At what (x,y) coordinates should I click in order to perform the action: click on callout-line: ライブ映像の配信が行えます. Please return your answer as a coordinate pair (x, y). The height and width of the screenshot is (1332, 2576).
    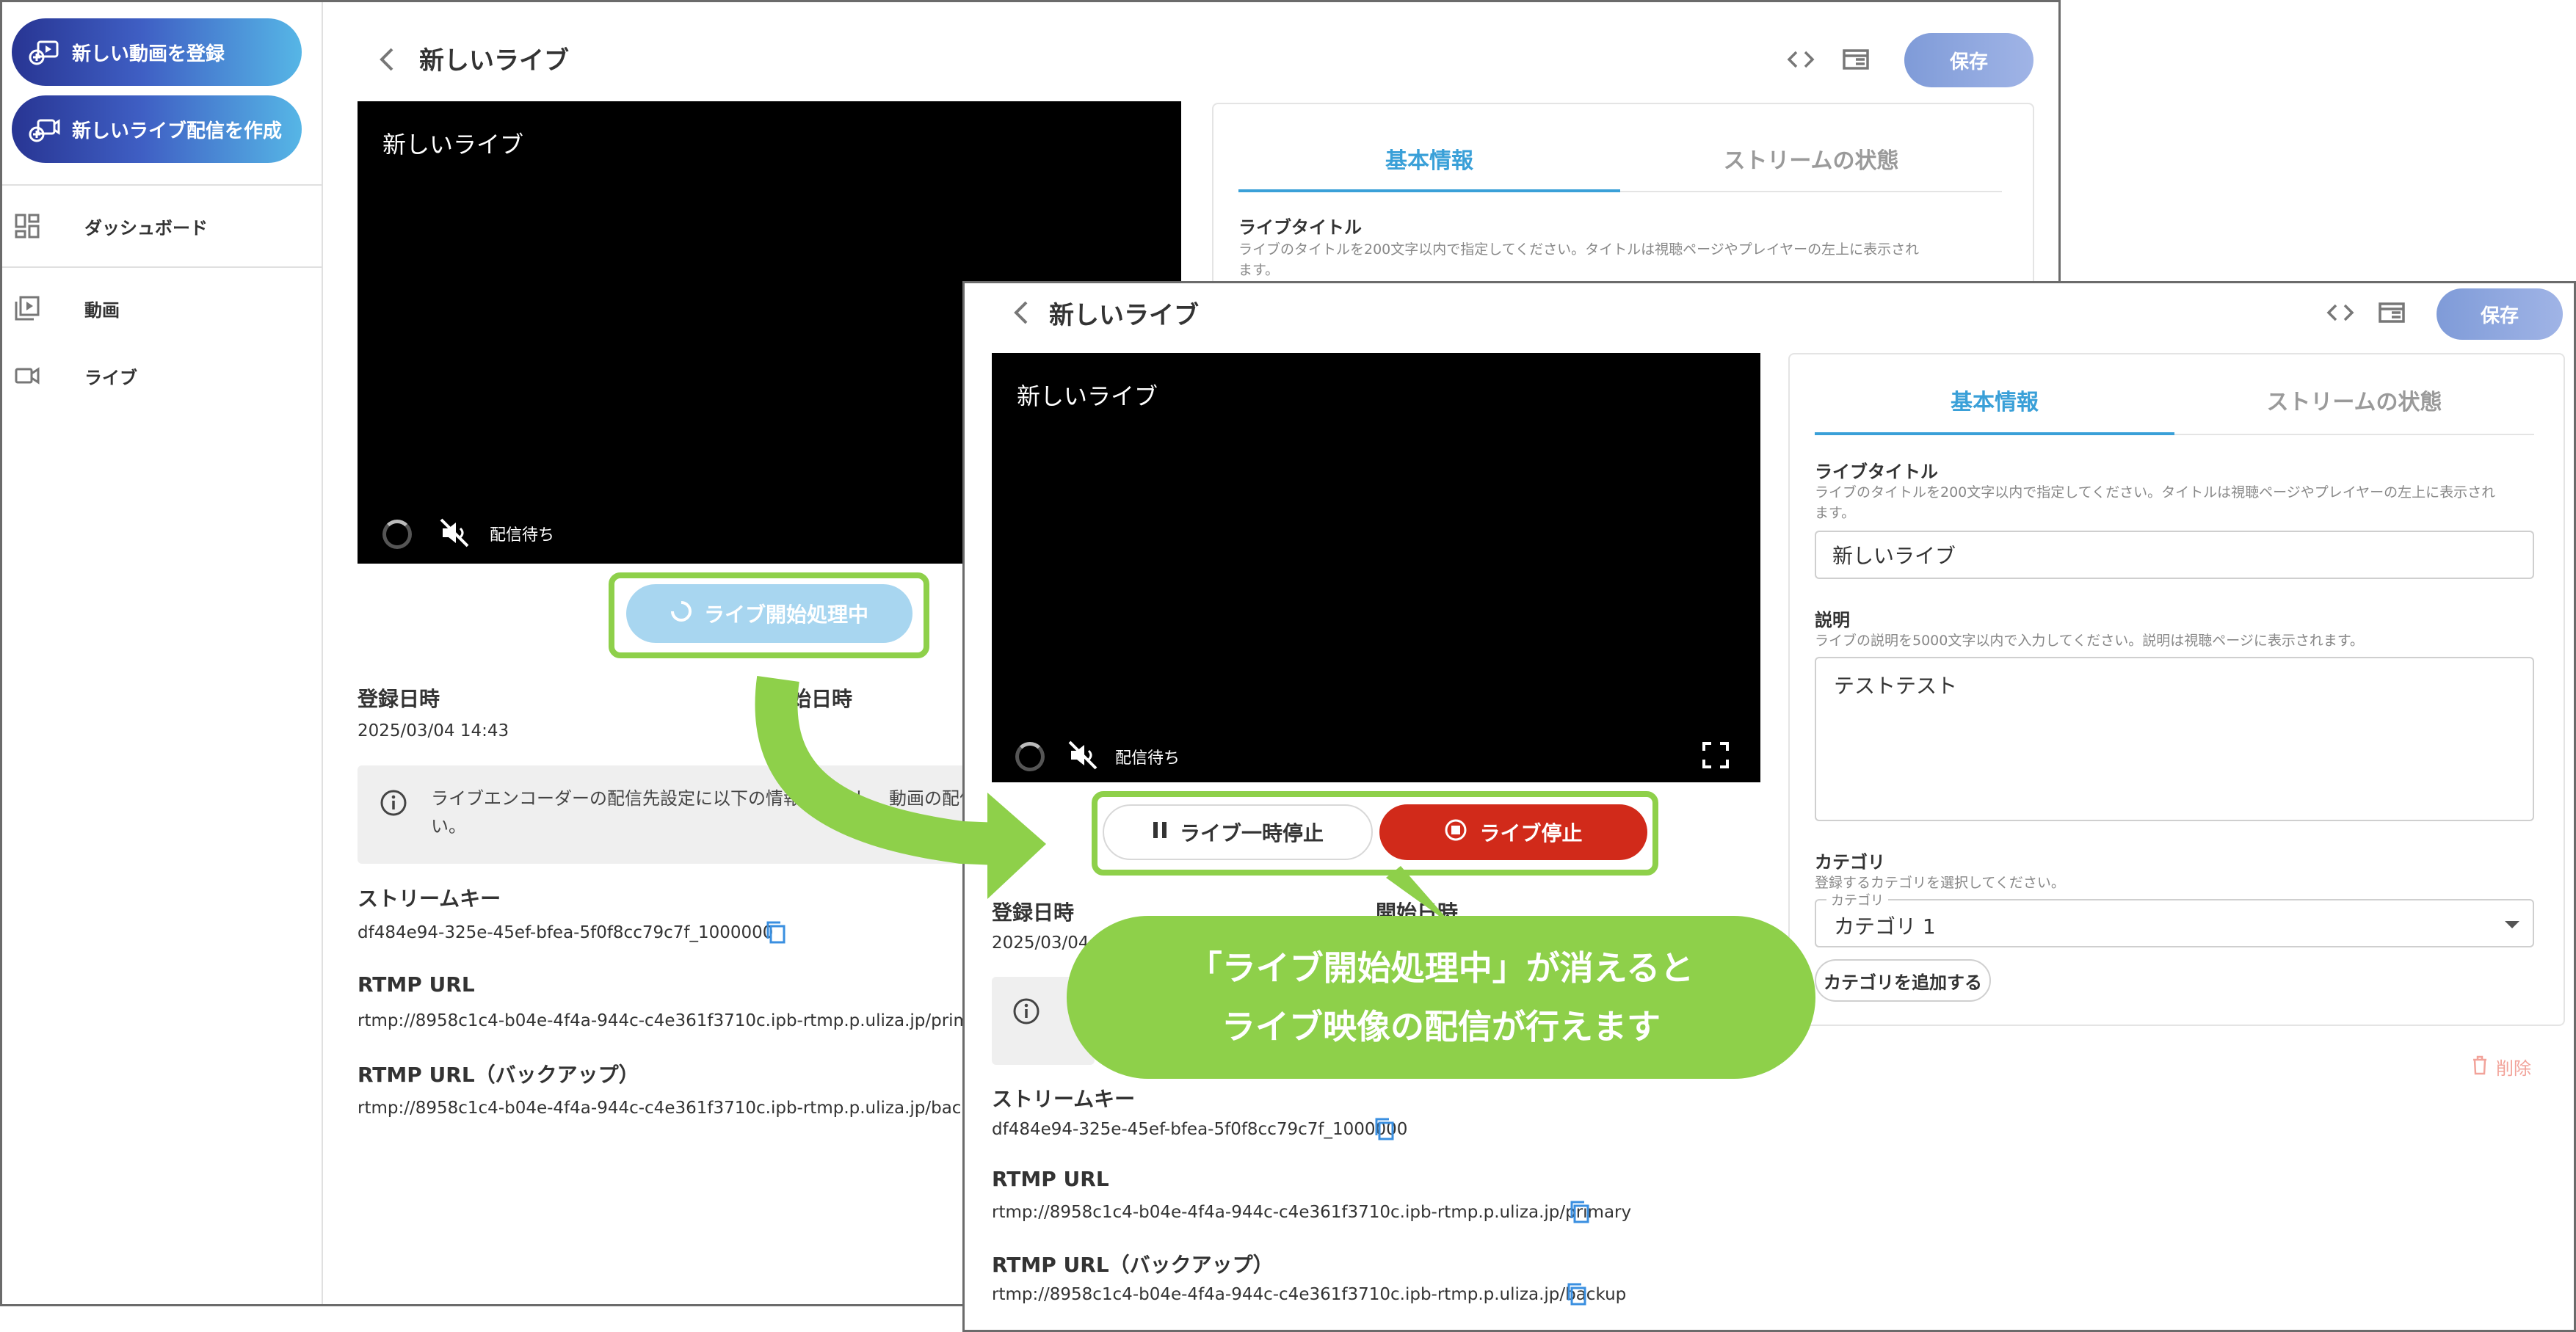
    Looking at the image, I should click on (1442, 1027).